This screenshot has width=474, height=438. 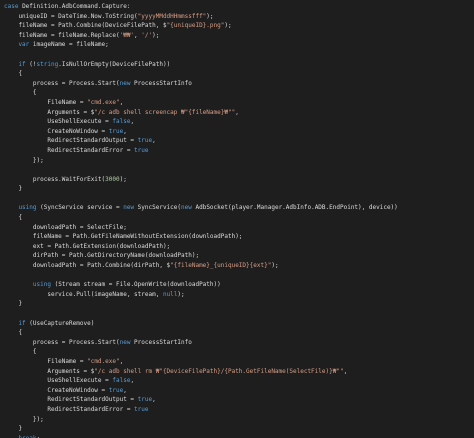 I want to click on code-token: (UseCaptureRemove), so click(x=60, y=323).